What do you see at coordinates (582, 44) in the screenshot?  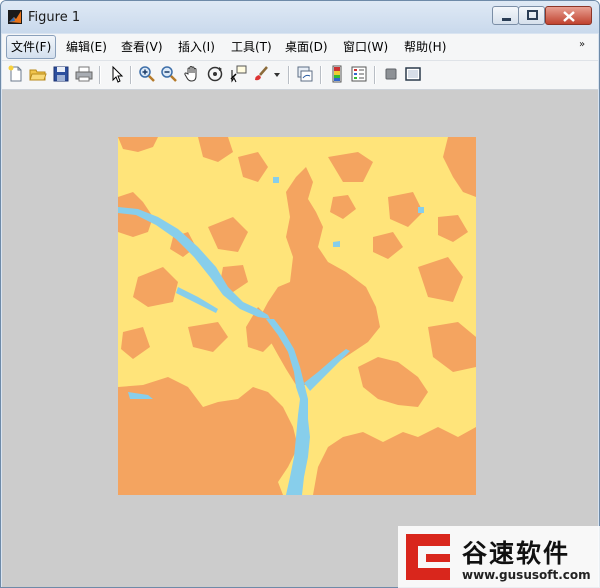 I see `menu-overflow-chevron: »` at bounding box center [582, 44].